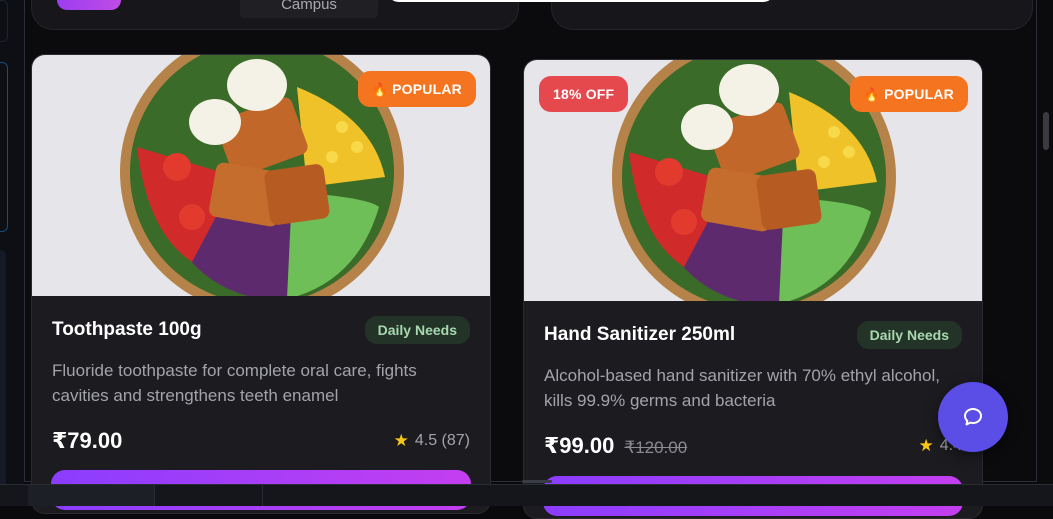 The image size is (1053, 519). Describe the element at coordinates (615, 446) in the screenshot. I see `price-group: ₹99.00 ₹120.00` at that location.